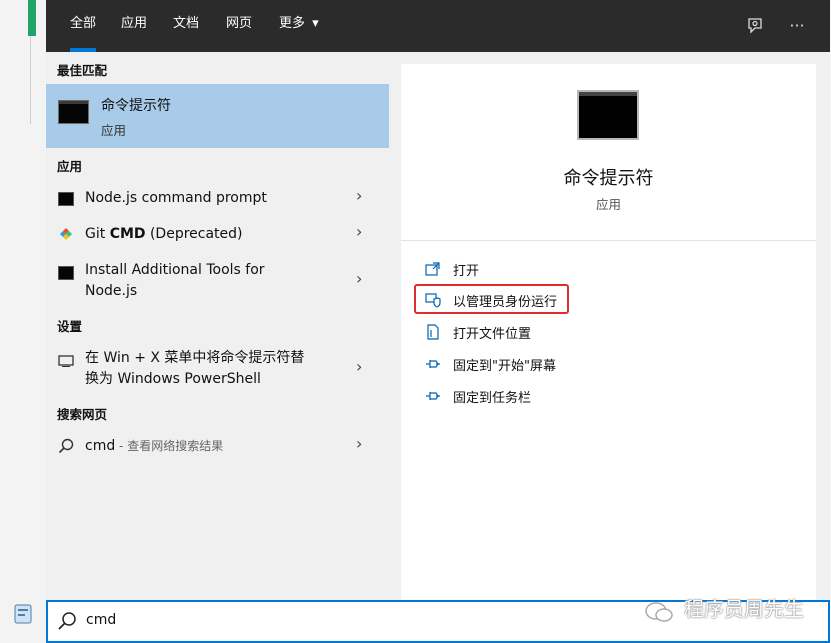  I want to click on action-open: 打开, so click(525, 270).